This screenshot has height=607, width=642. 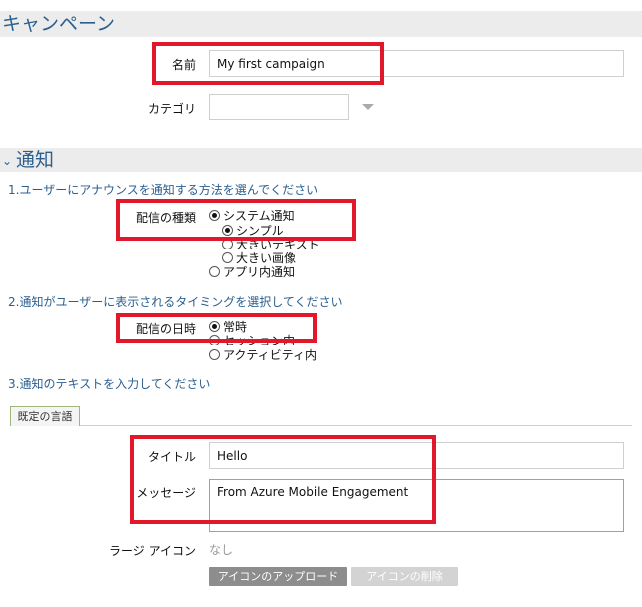 I want to click on radio-in-app: アプリ内通知, so click(x=252, y=272).